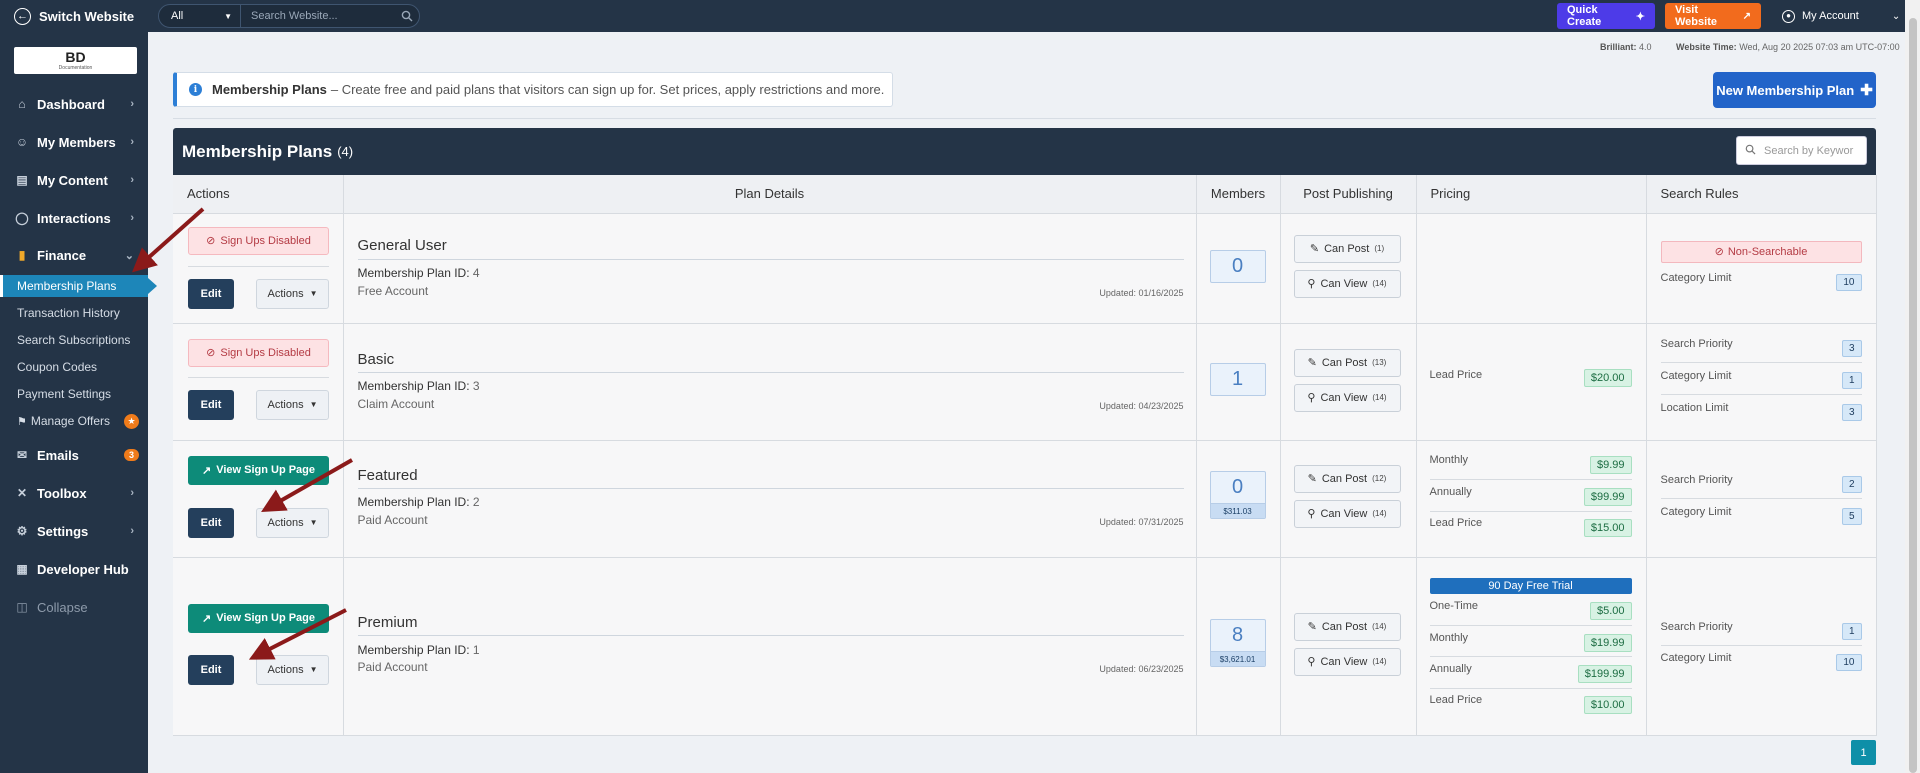 The width and height of the screenshot is (1920, 773). What do you see at coordinates (228, 16) in the screenshot?
I see `chevron-down-icon: ▼` at bounding box center [228, 16].